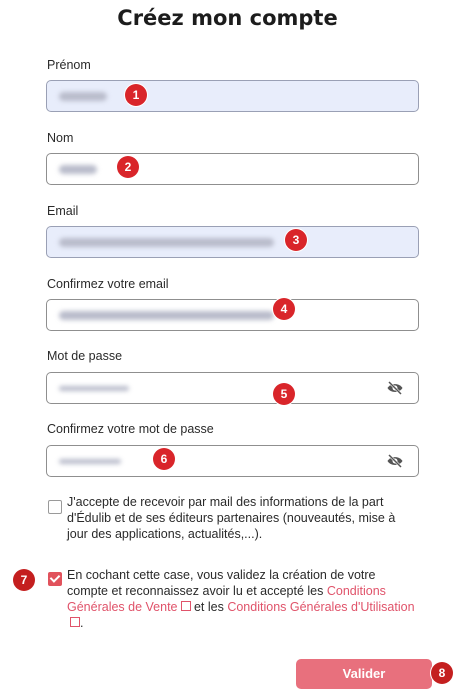 Image resolution: width=455 pixels, height=689 pixels. I want to click on first-name-label: Prénom, so click(69, 65).